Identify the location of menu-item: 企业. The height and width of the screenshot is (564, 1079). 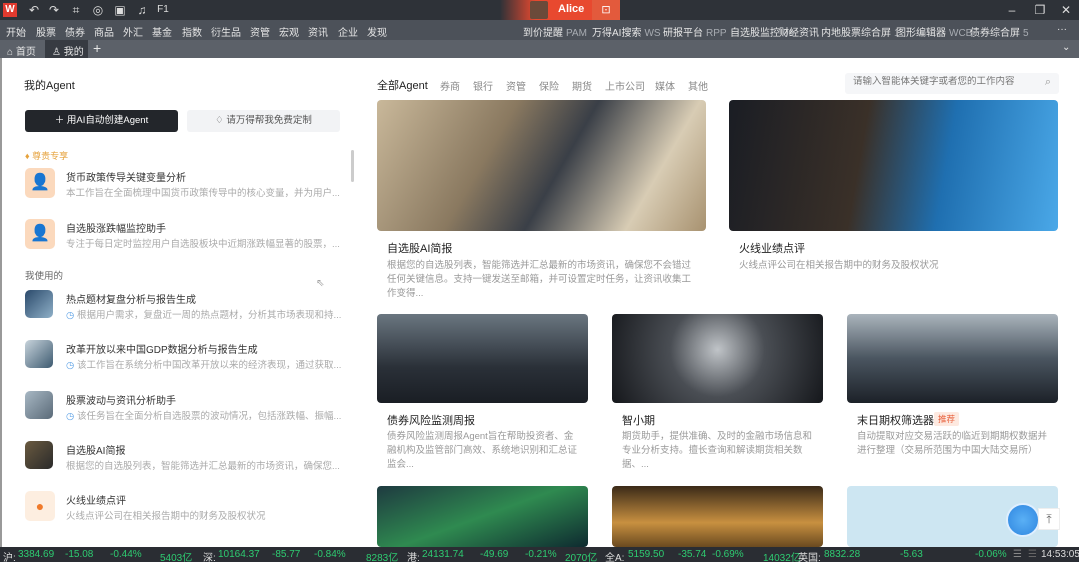
(348, 31).